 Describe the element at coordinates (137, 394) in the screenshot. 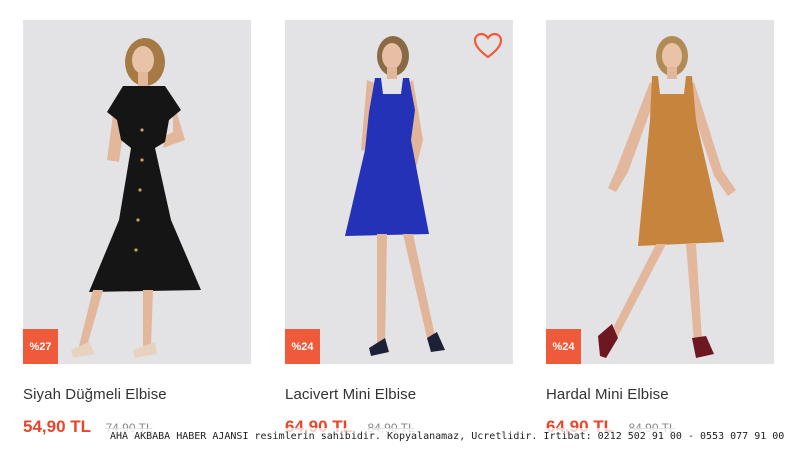

I see `product-name: Siyah Düğmeli Elbise` at that location.